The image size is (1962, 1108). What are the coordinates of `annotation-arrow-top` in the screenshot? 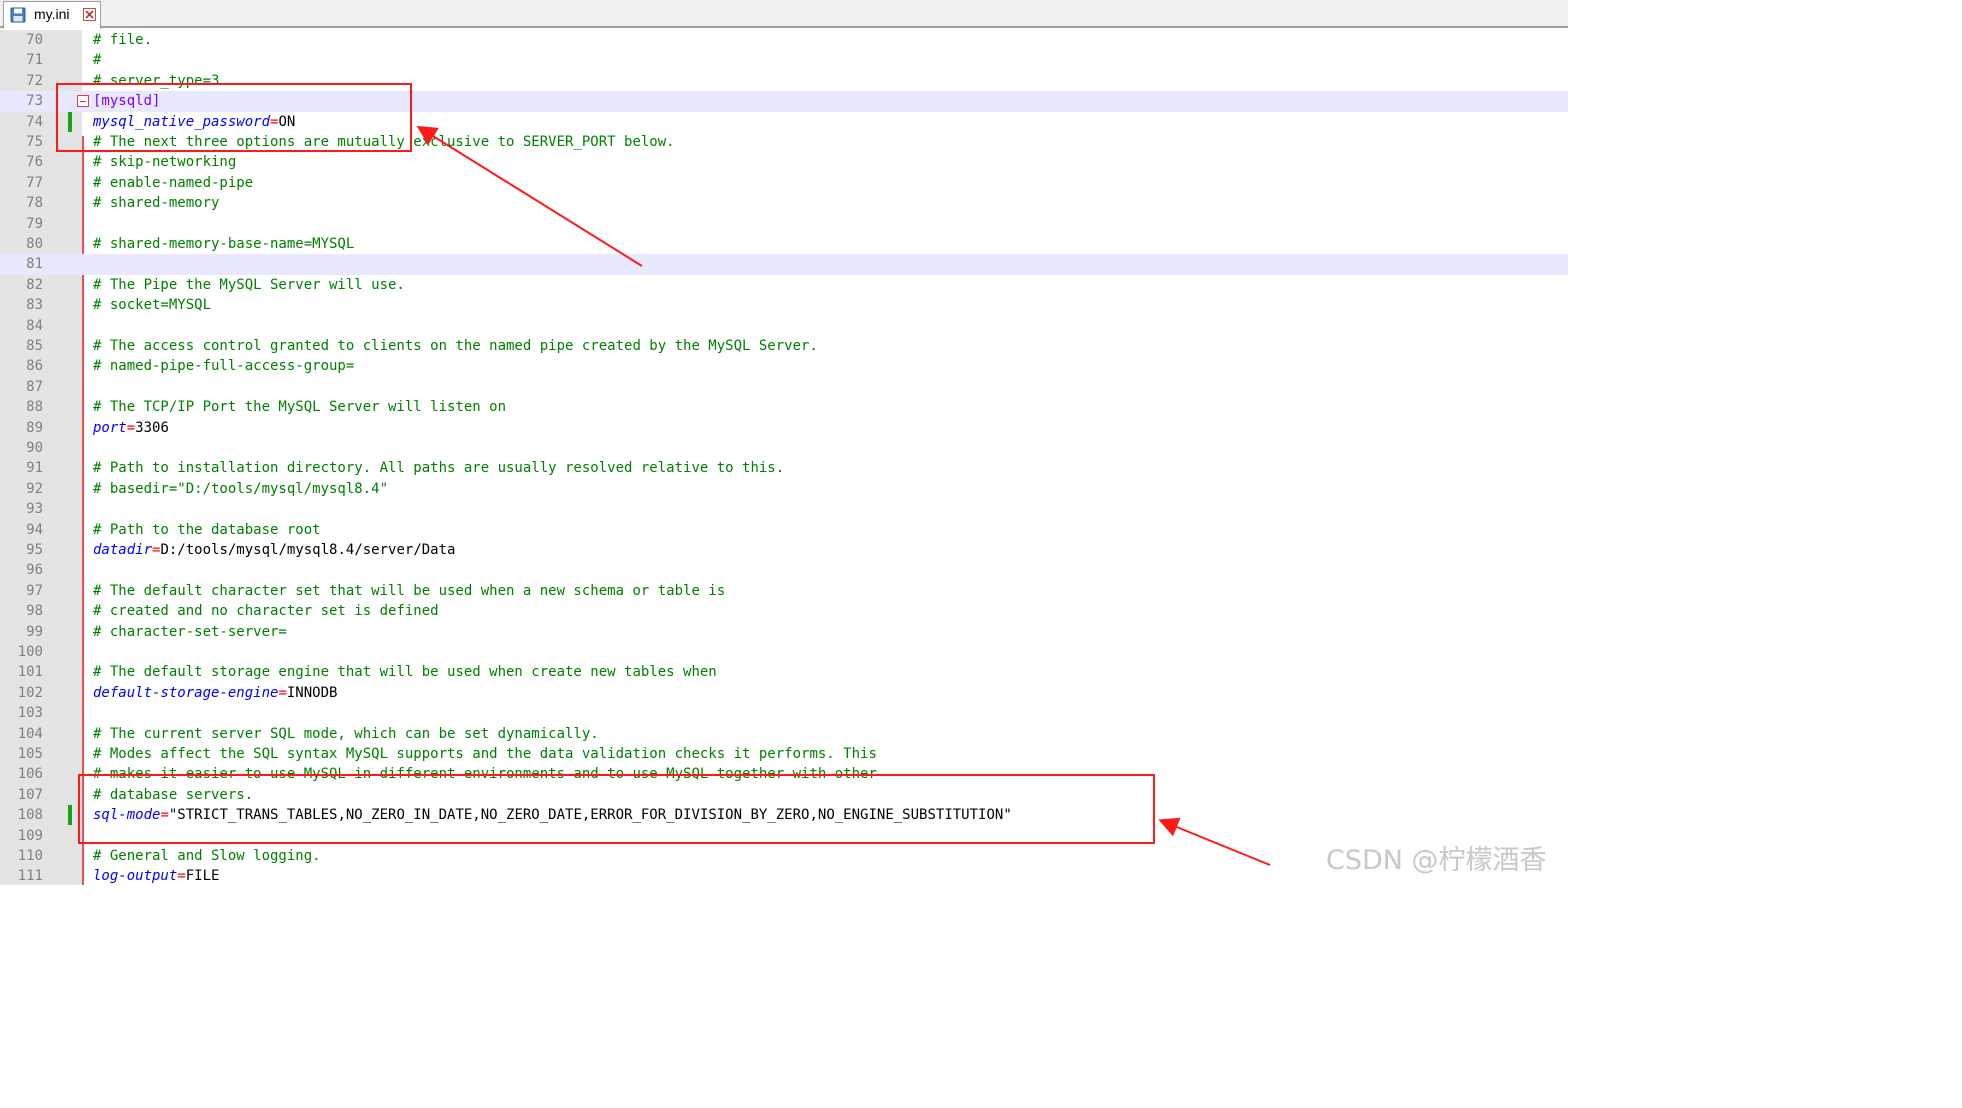 It's located at (529, 196).